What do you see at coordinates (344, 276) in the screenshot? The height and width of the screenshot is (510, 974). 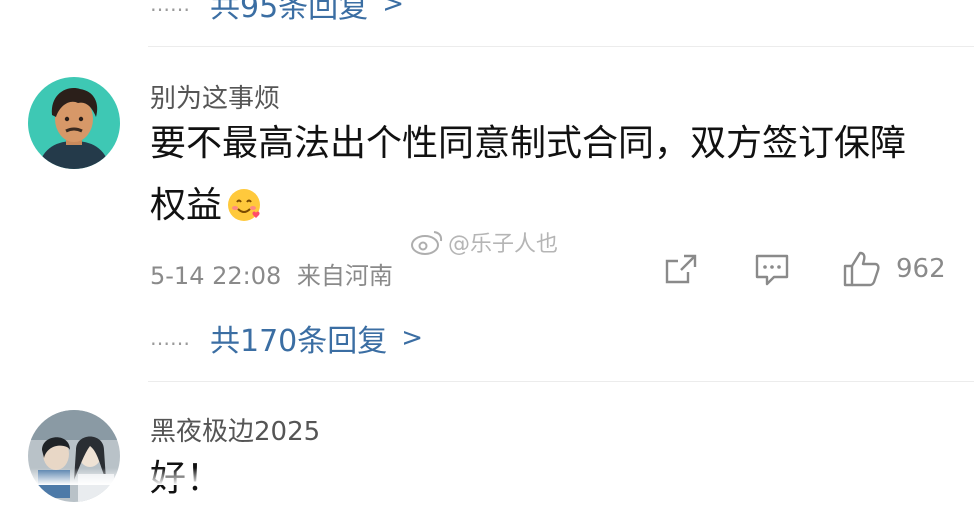 I see `comment-location: 来自河南` at bounding box center [344, 276].